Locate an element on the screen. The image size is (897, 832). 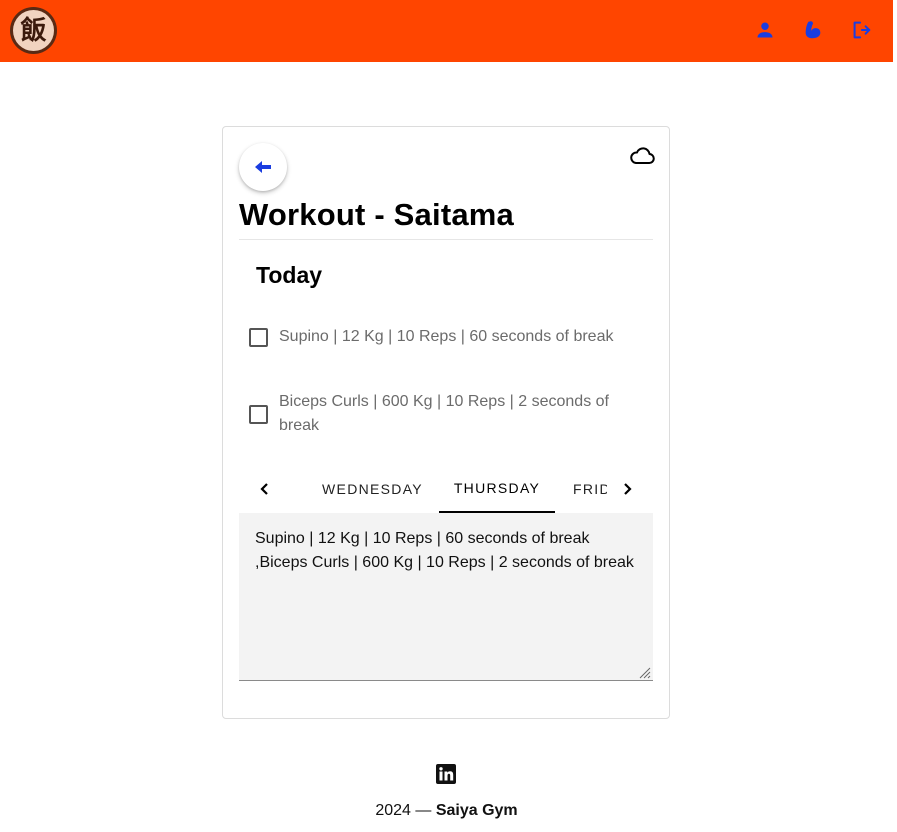
tab-thursday: THURSDAY is located at coordinates (497, 489).